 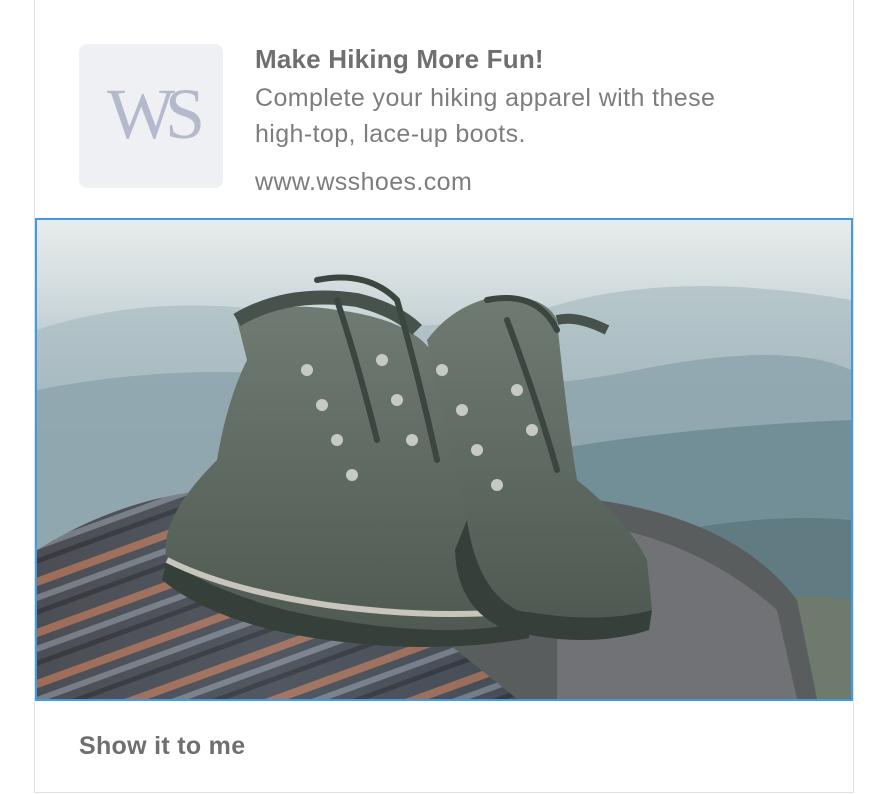 I want to click on ws-logo-icon: WS, so click(x=156, y=115).